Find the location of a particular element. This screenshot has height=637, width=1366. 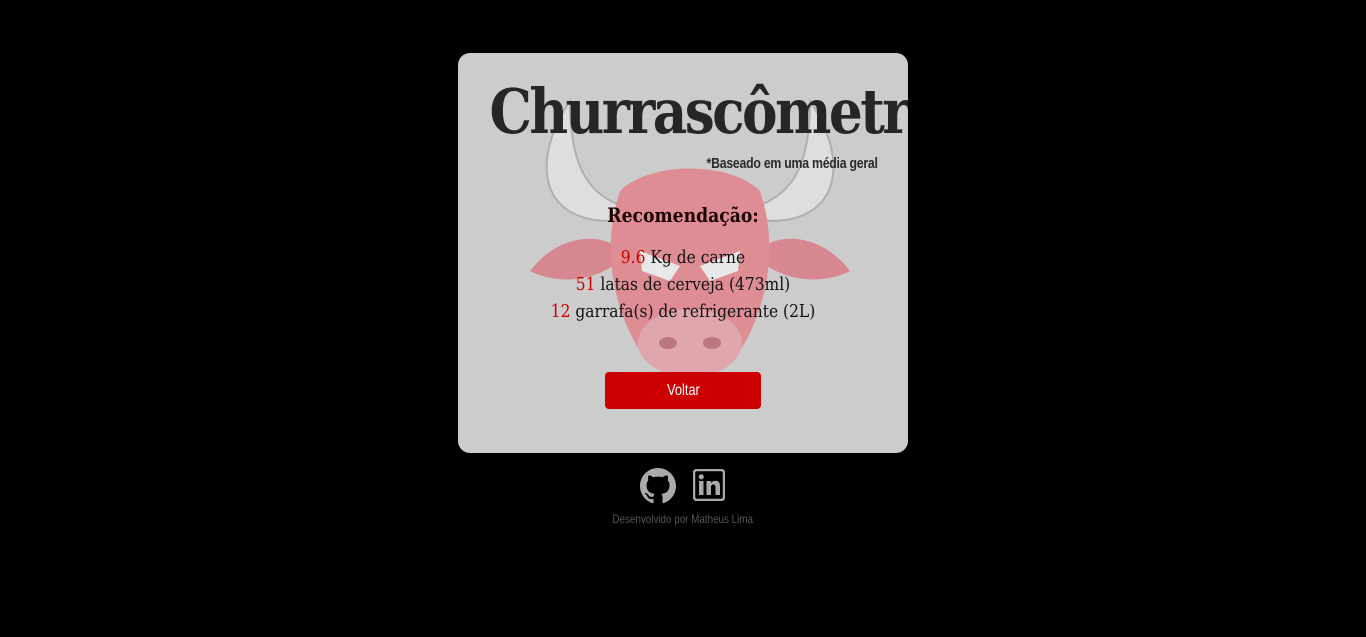

soda-label: garrafa(s) de refrigerante (2L) is located at coordinates (693, 311).